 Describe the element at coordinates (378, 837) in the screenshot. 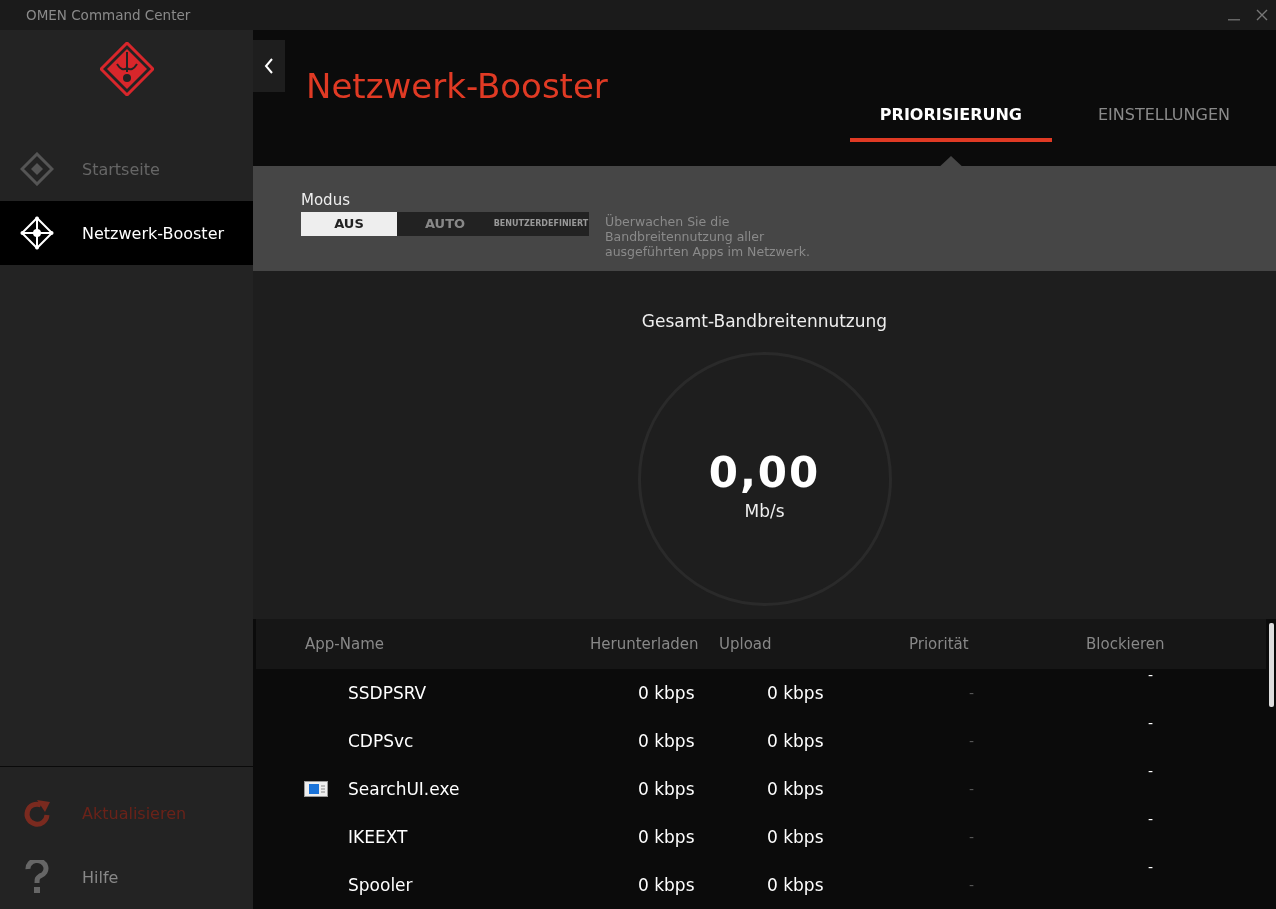

I see `table-cell-text: IKEEXT` at that location.